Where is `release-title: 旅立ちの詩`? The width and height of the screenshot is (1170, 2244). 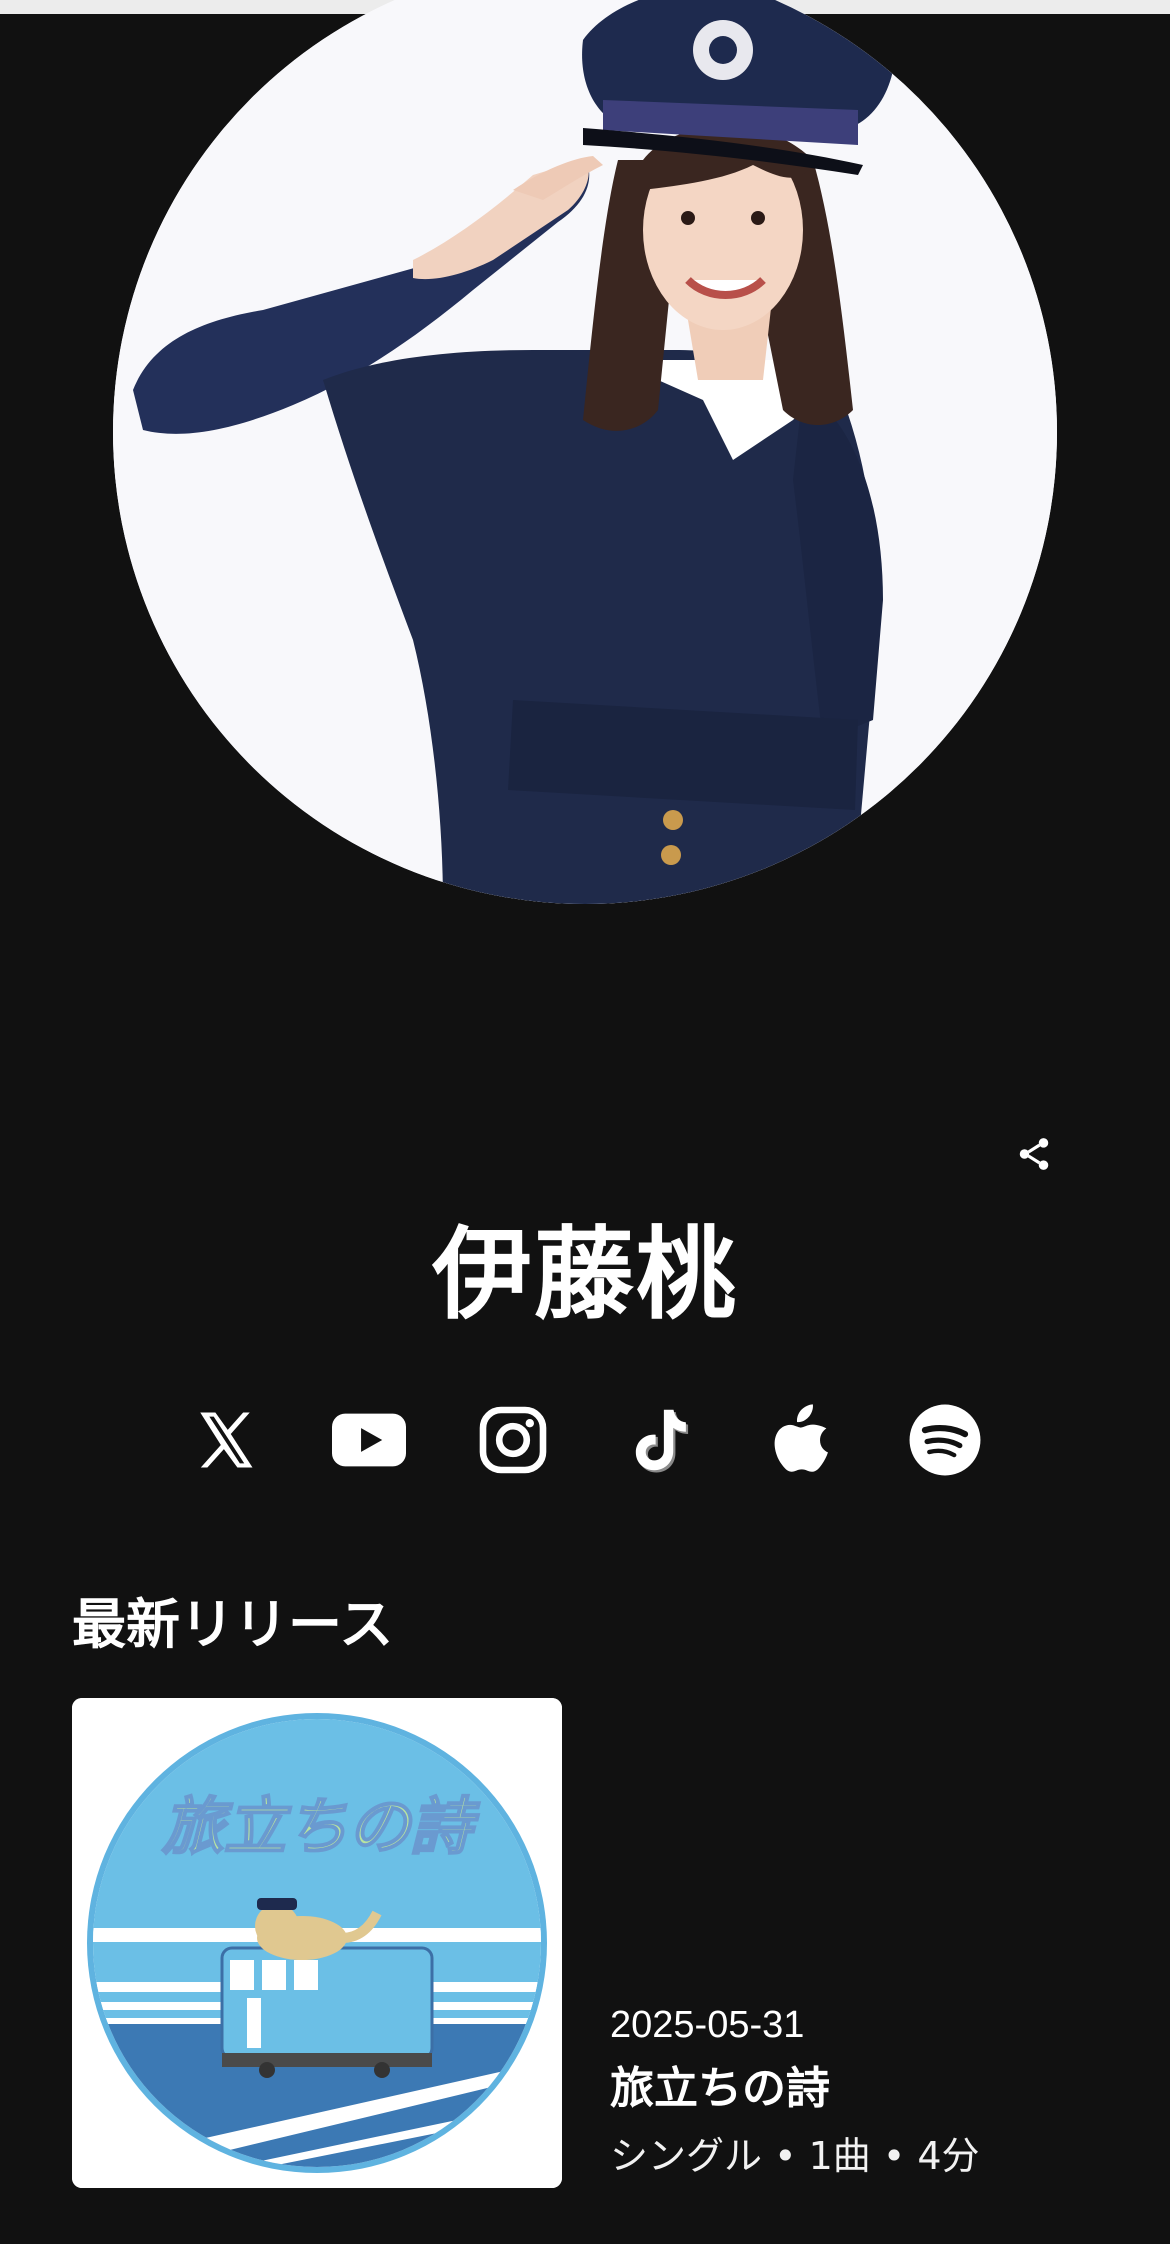 release-title: 旅立ちの詩 is located at coordinates (850, 2089).